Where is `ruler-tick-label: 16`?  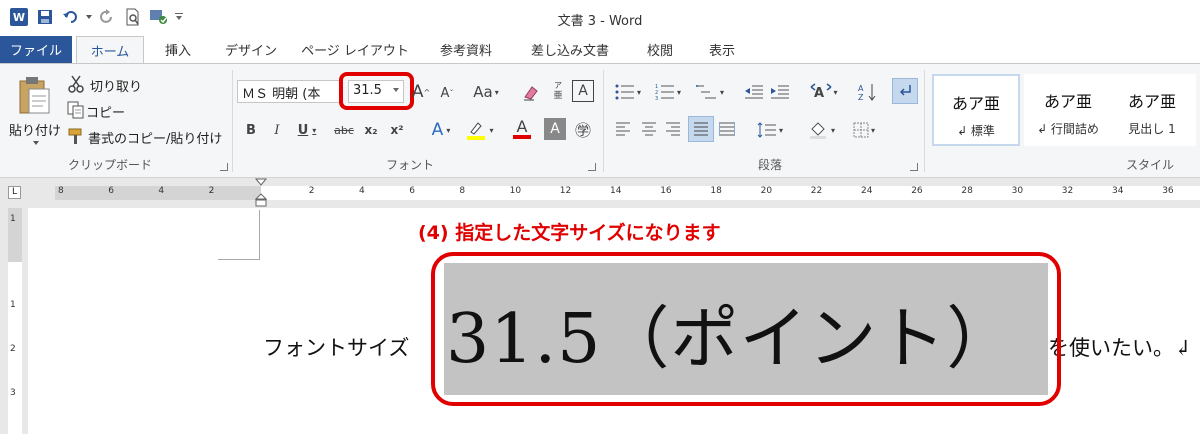 ruler-tick-label: 16 is located at coordinates (666, 191).